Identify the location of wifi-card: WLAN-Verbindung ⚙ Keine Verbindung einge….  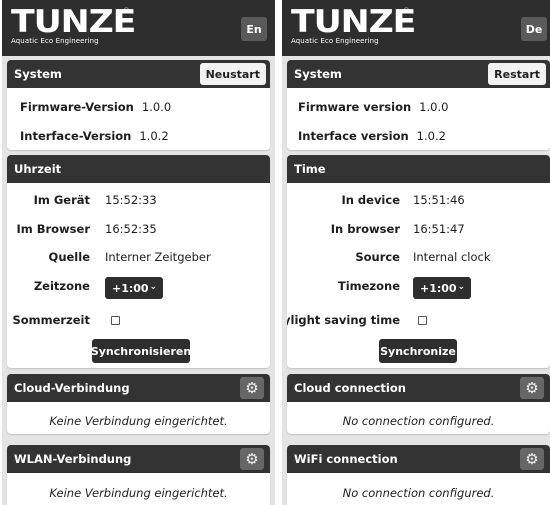
(138, 475).